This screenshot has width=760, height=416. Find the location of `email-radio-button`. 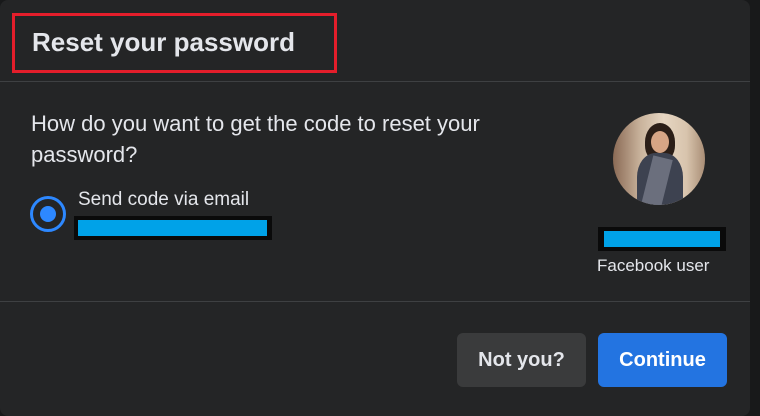

email-radio-button is located at coordinates (48, 214).